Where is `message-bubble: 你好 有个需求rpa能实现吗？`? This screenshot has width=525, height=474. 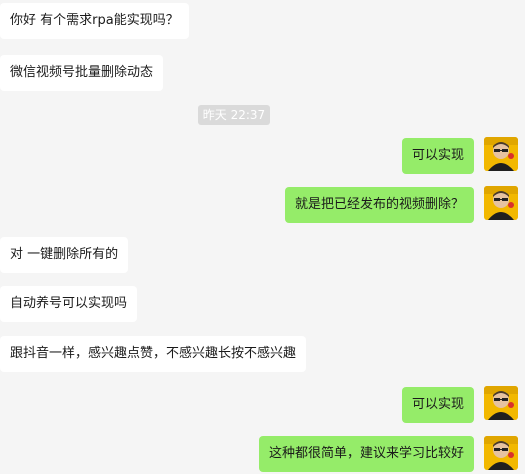
message-bubble: 你好 有个需求rpa能实现吗？ is located at coordinates (94, 21).